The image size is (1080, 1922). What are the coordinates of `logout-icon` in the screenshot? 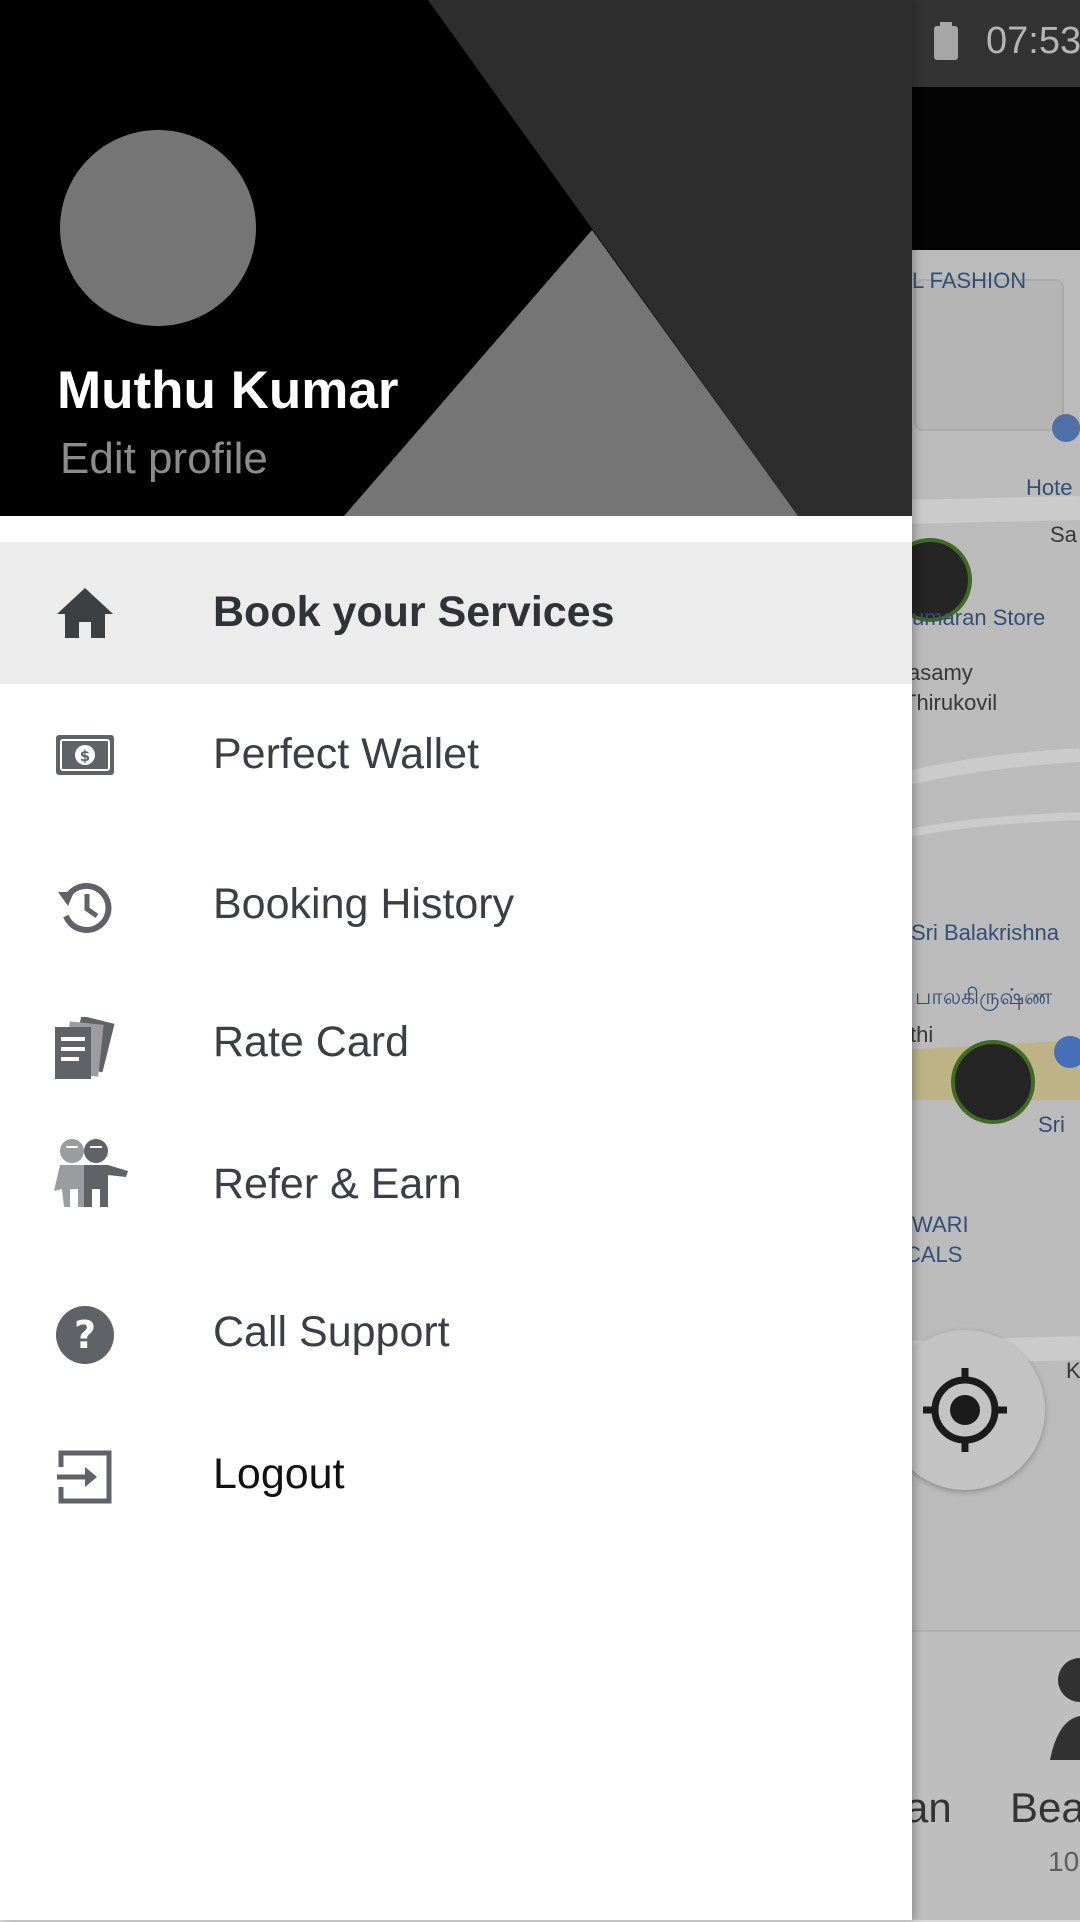 It's located at (85, 1477).